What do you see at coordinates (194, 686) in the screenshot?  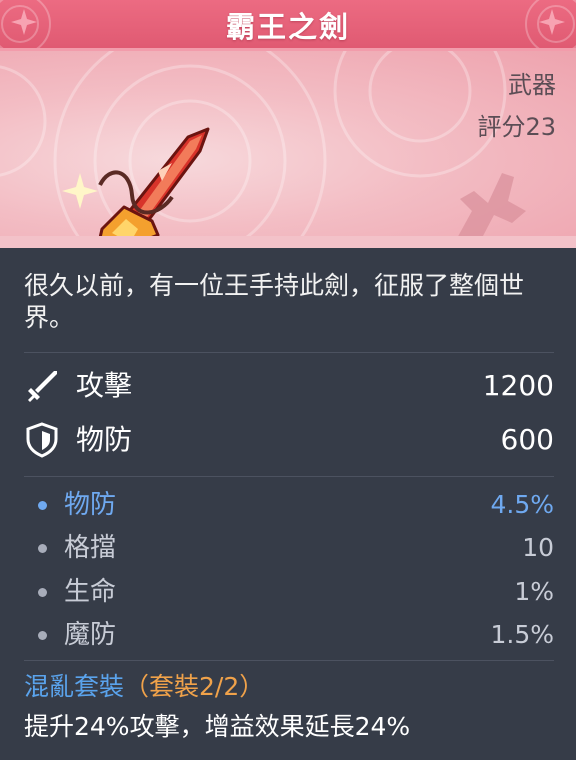 I see `set-count: （套裝2/2）` at bounding box center [194, 686].